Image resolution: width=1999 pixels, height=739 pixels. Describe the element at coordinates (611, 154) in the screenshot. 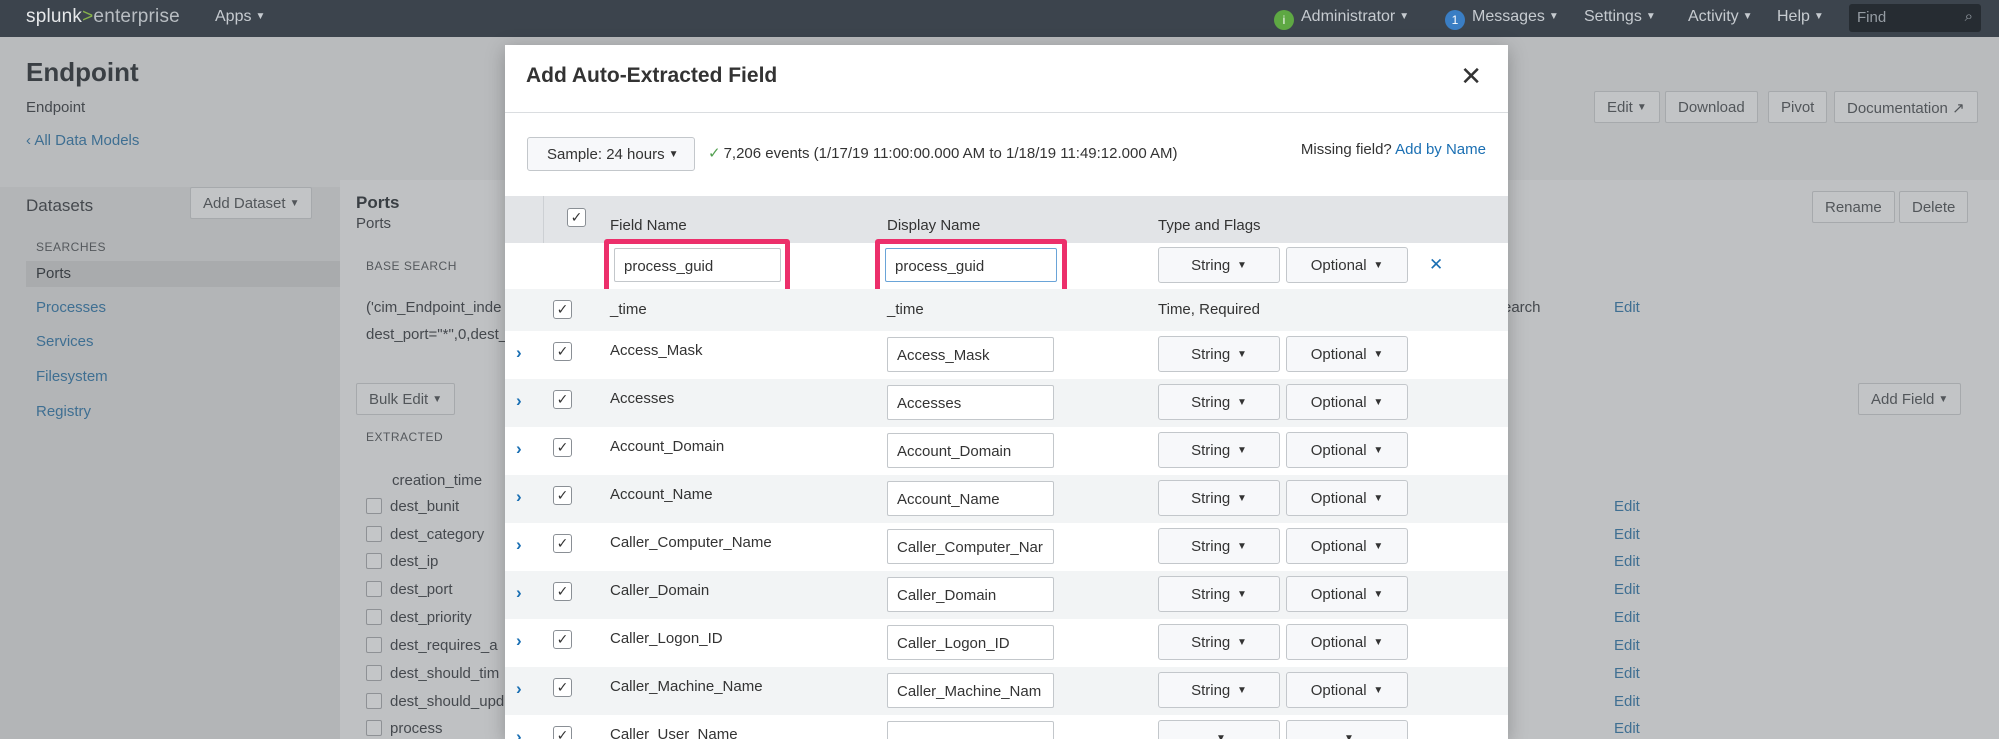

I see `sample-dropdown: Sample: 24 hours ▼` at that location.